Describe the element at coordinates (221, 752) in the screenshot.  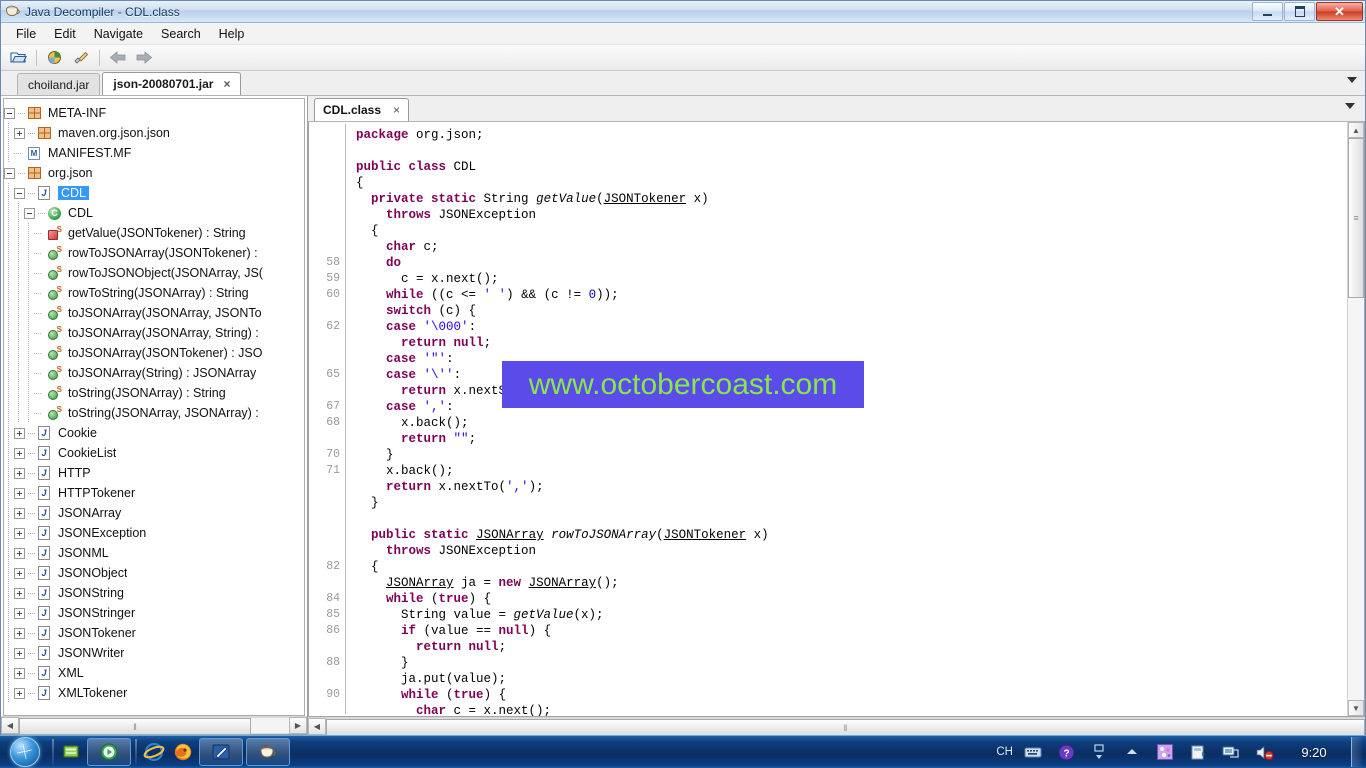
I see `editor-icon` at that location.